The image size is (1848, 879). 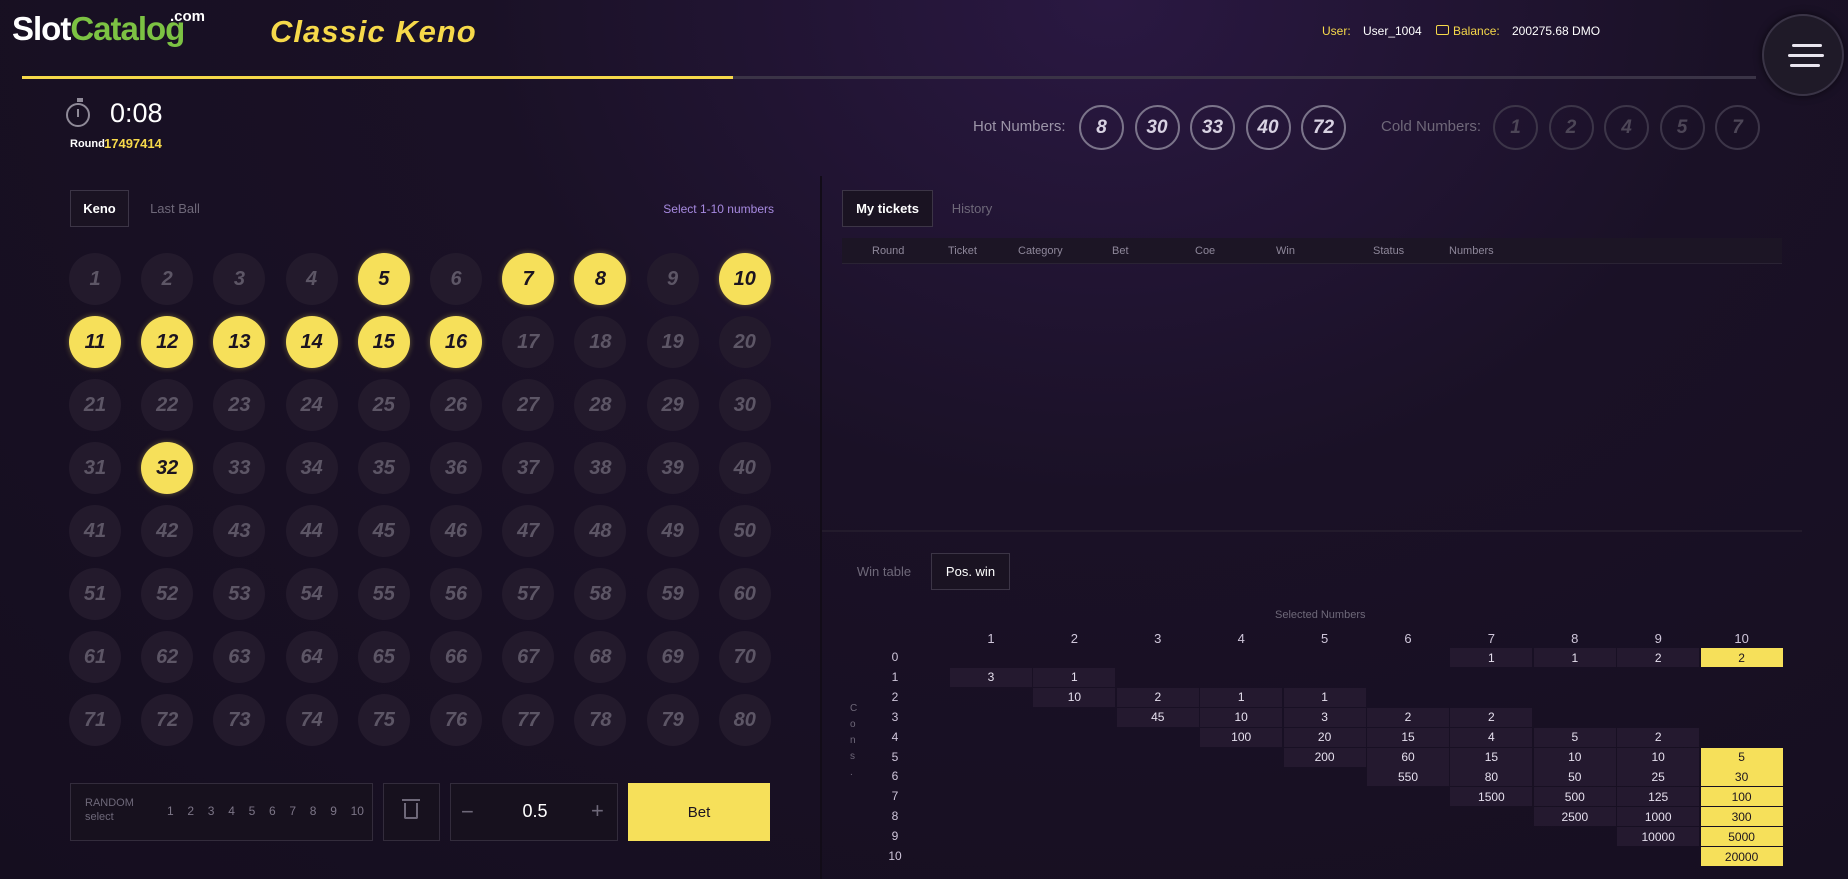 What do you see at coordinates (383, 657) in the screenshot?
I see `keno-number-ball: 65` at bounding box center [383, 657].